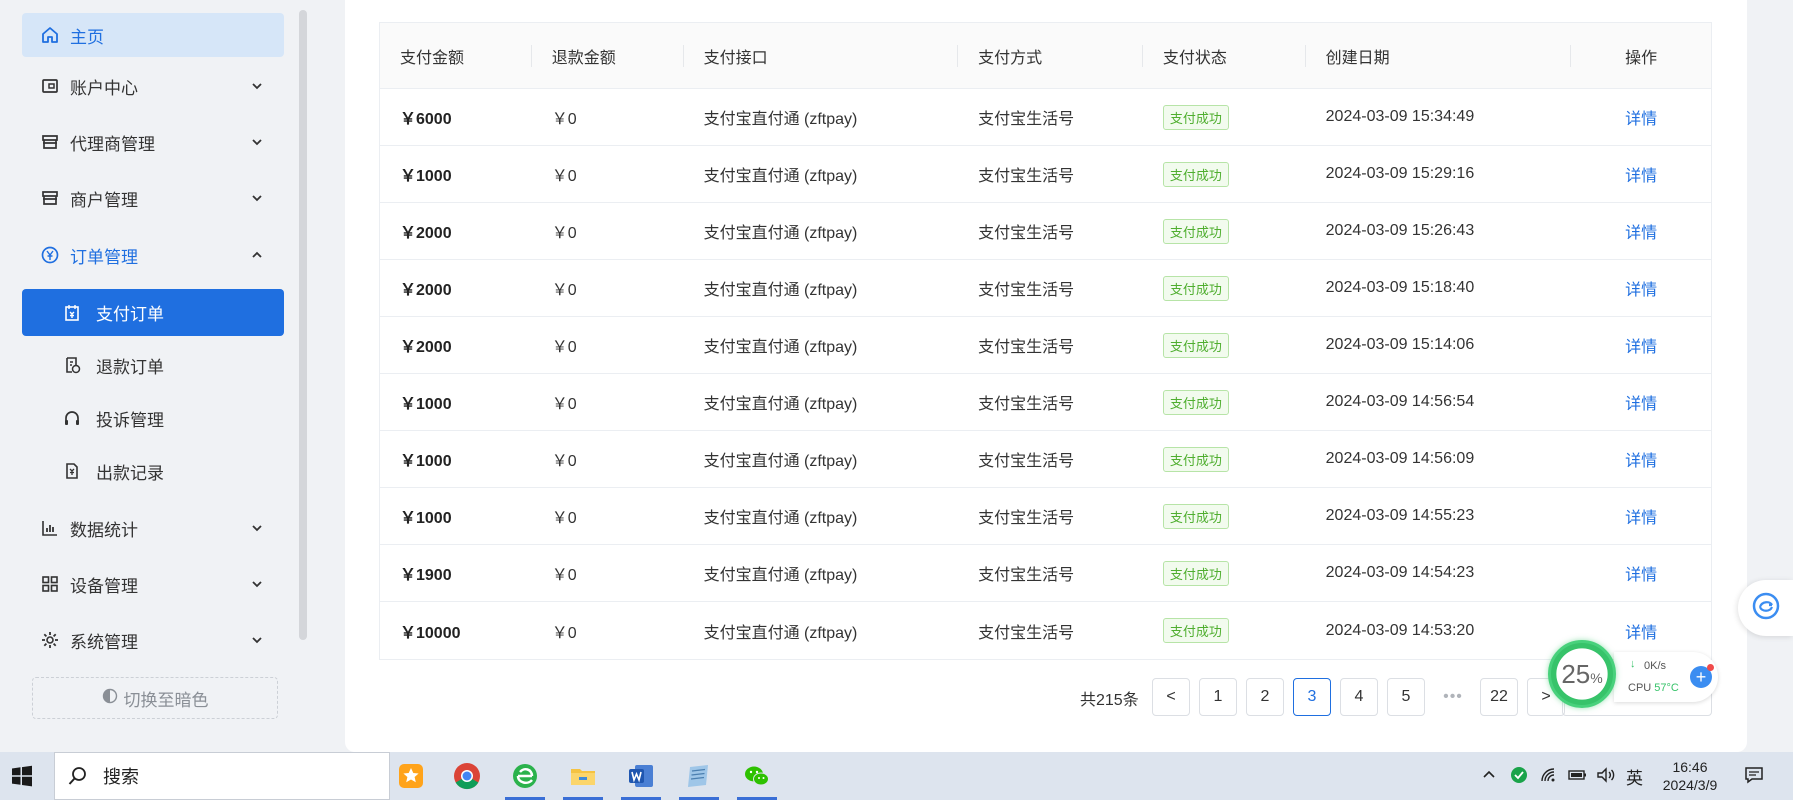 The height and width of the screenshot is (800, 1793). I want to click on notes-app-icon, so click(699, 778).